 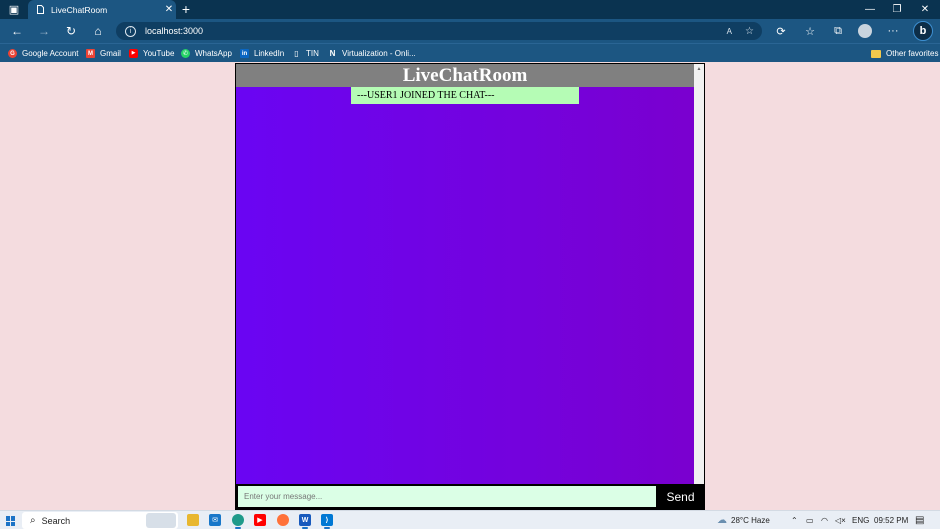 I want to click on tab-title: LiveChatRoom, so click(x=79, y=9).